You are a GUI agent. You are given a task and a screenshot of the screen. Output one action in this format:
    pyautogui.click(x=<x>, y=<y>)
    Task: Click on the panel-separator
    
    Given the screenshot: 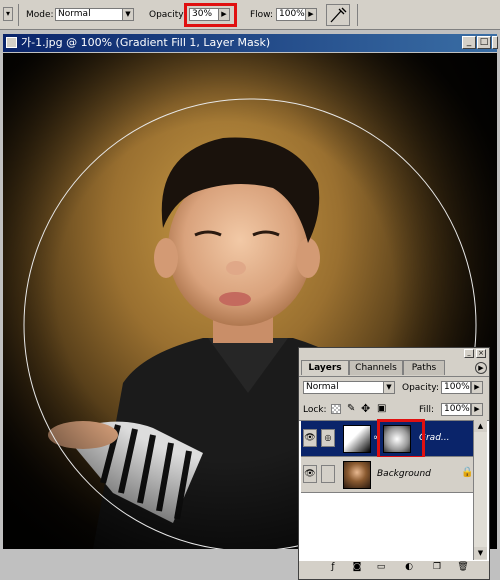 What is the action you would take?
    pyautogui.click(x=394, y=376)
    